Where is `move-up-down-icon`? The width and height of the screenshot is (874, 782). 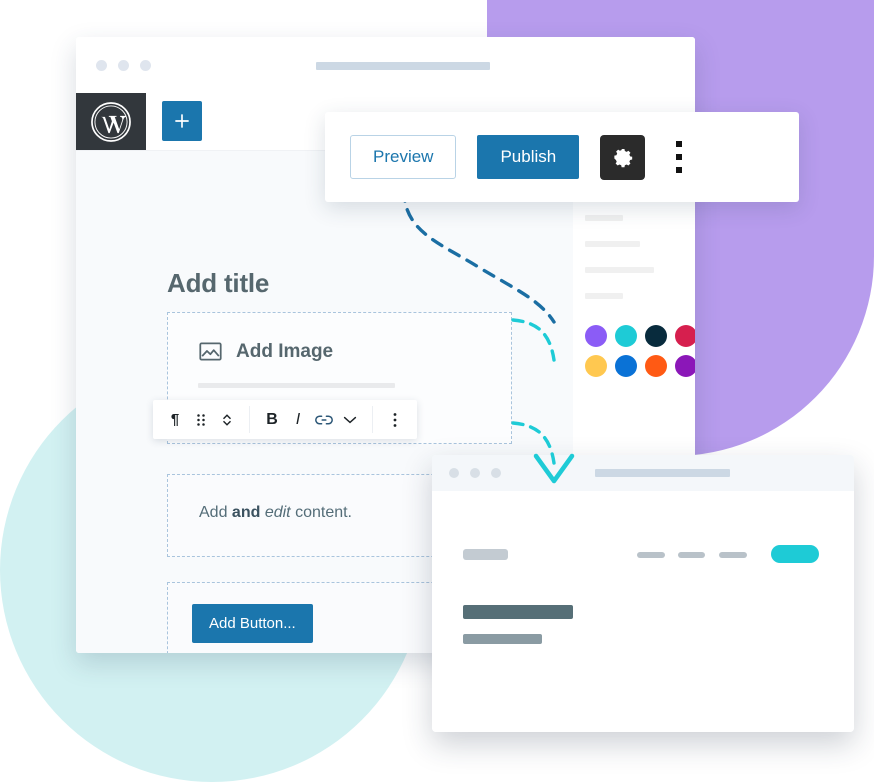 move-up-down-icon is located at coordinates (227, 420).